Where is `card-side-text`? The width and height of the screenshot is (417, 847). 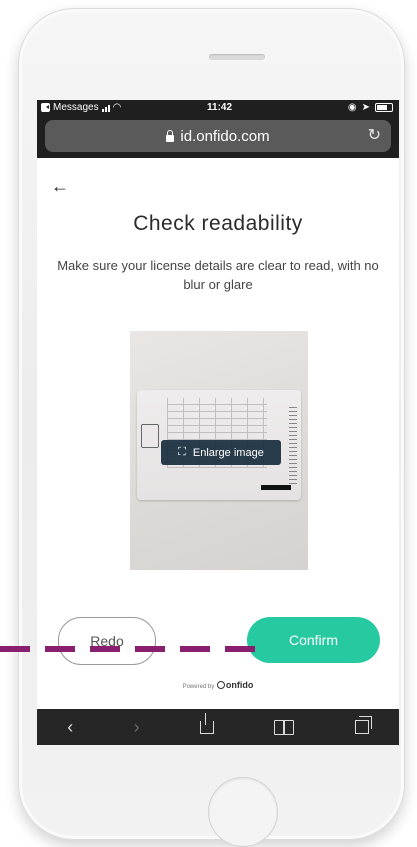 card-side-text is located at coordinates (293, 444).